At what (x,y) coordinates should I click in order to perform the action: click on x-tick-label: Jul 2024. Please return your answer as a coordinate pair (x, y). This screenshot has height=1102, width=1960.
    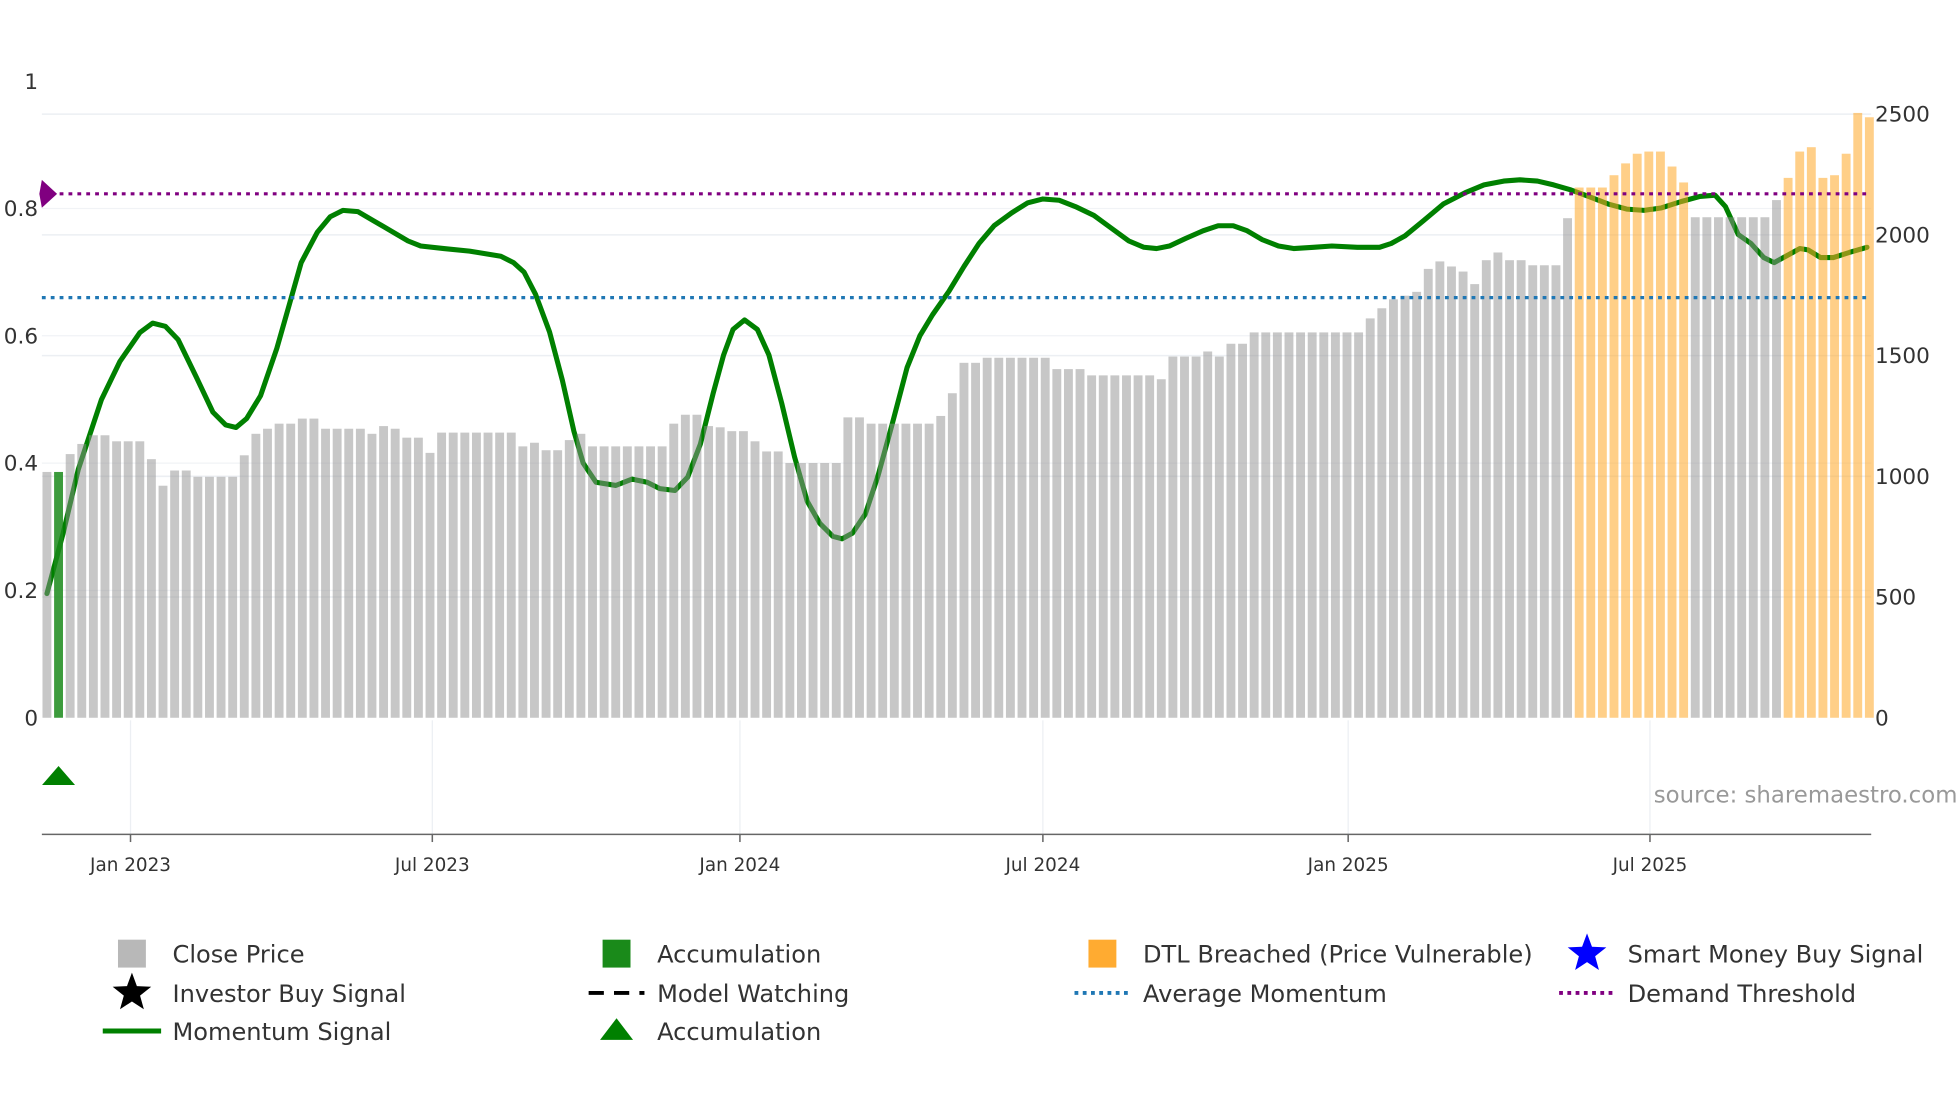
    Looking at the image, I should click on (1042, 865).